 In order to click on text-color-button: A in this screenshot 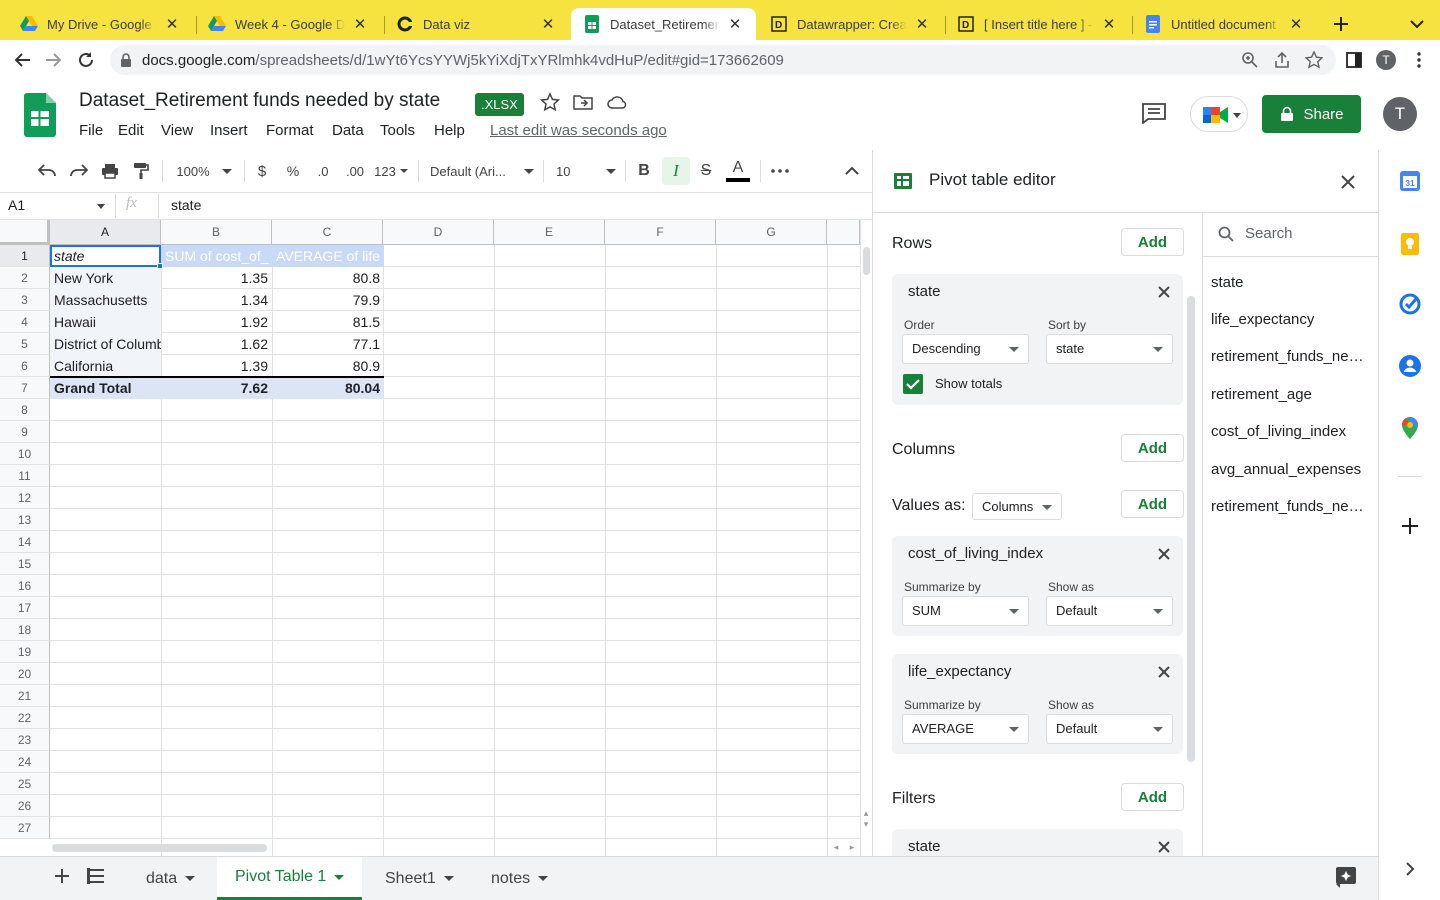, I will do `click(738, 171)`.